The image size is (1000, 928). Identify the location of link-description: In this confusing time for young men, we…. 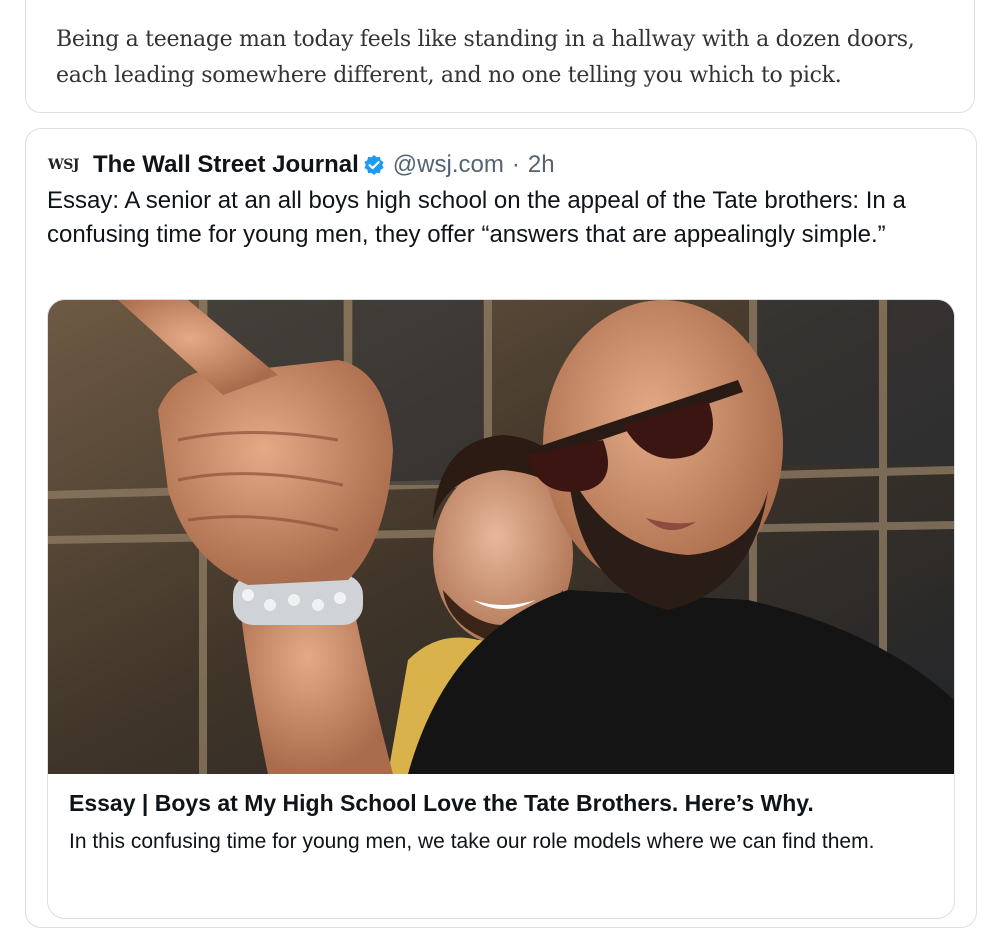
(472, 841).